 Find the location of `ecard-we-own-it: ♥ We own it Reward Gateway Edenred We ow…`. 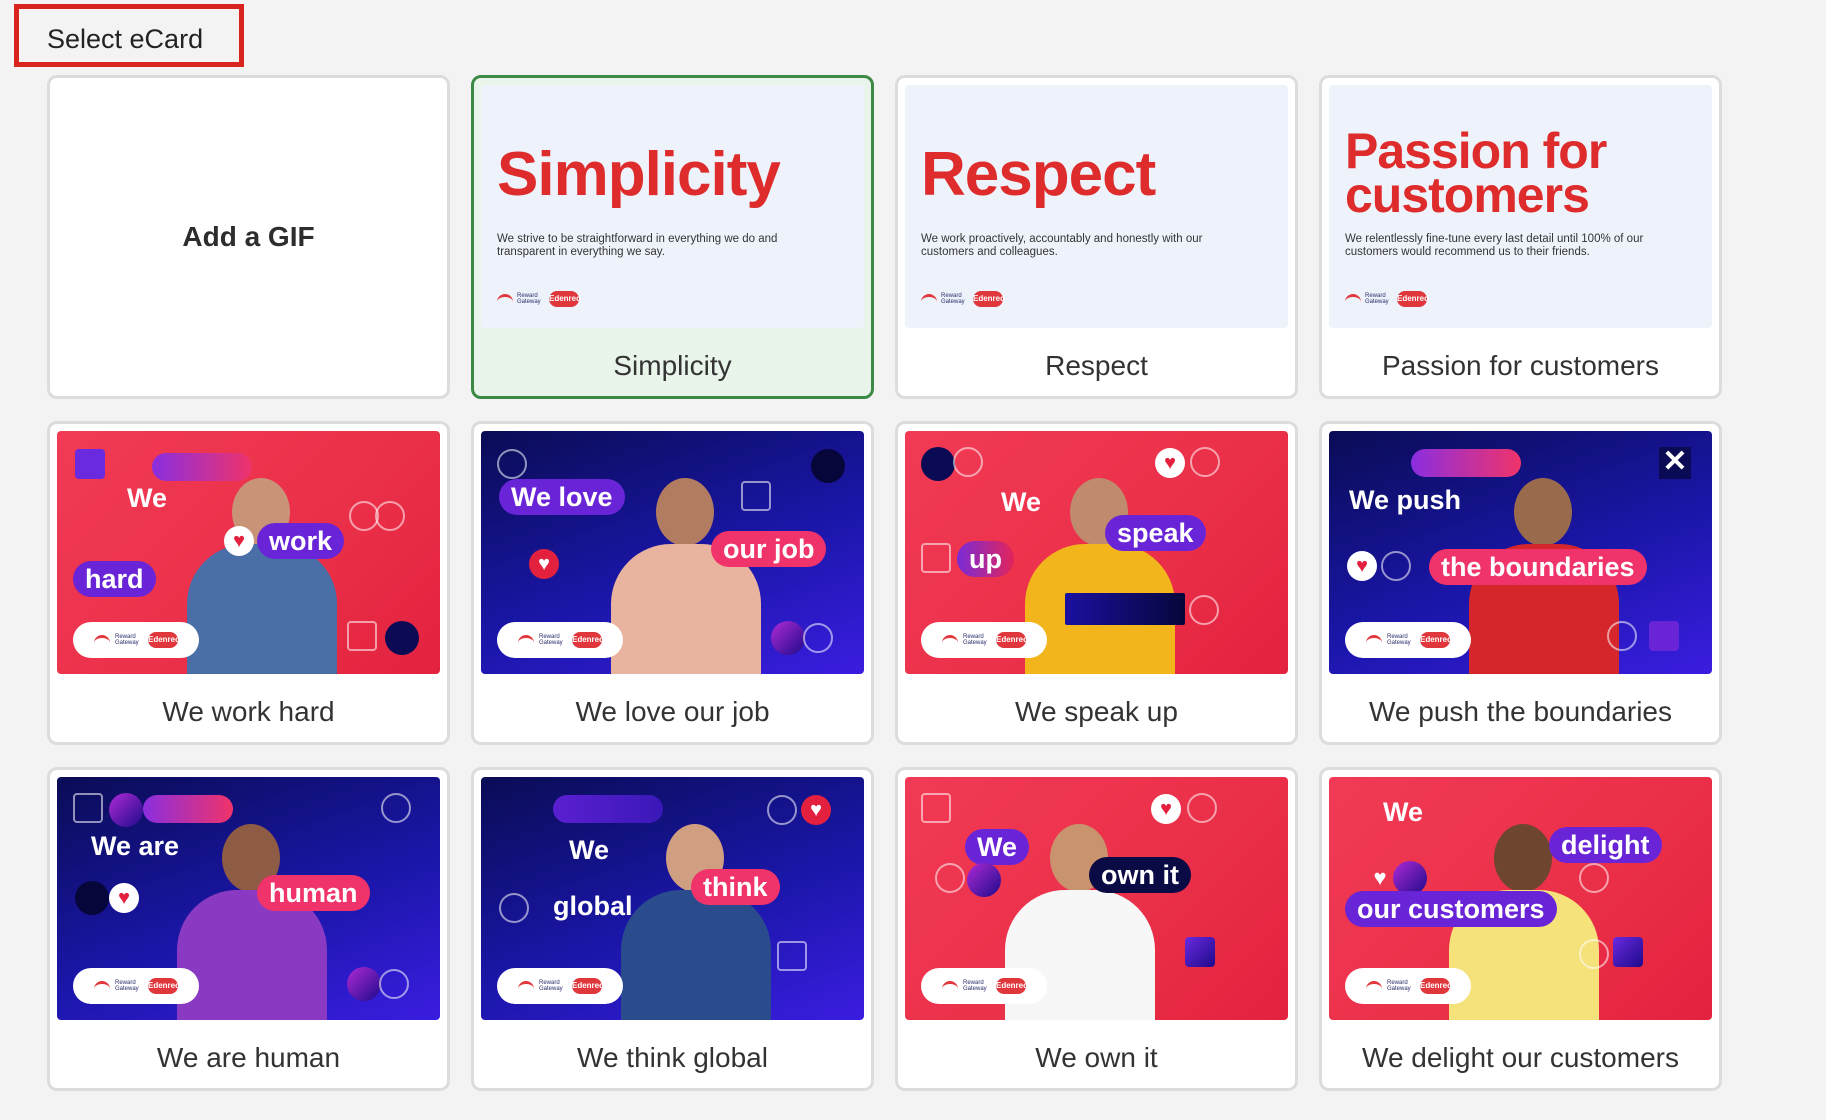

ecard-we-own-it: ♥ We own it Reward Gateway Edenred We ow… is located at coordinates (1096, 929).